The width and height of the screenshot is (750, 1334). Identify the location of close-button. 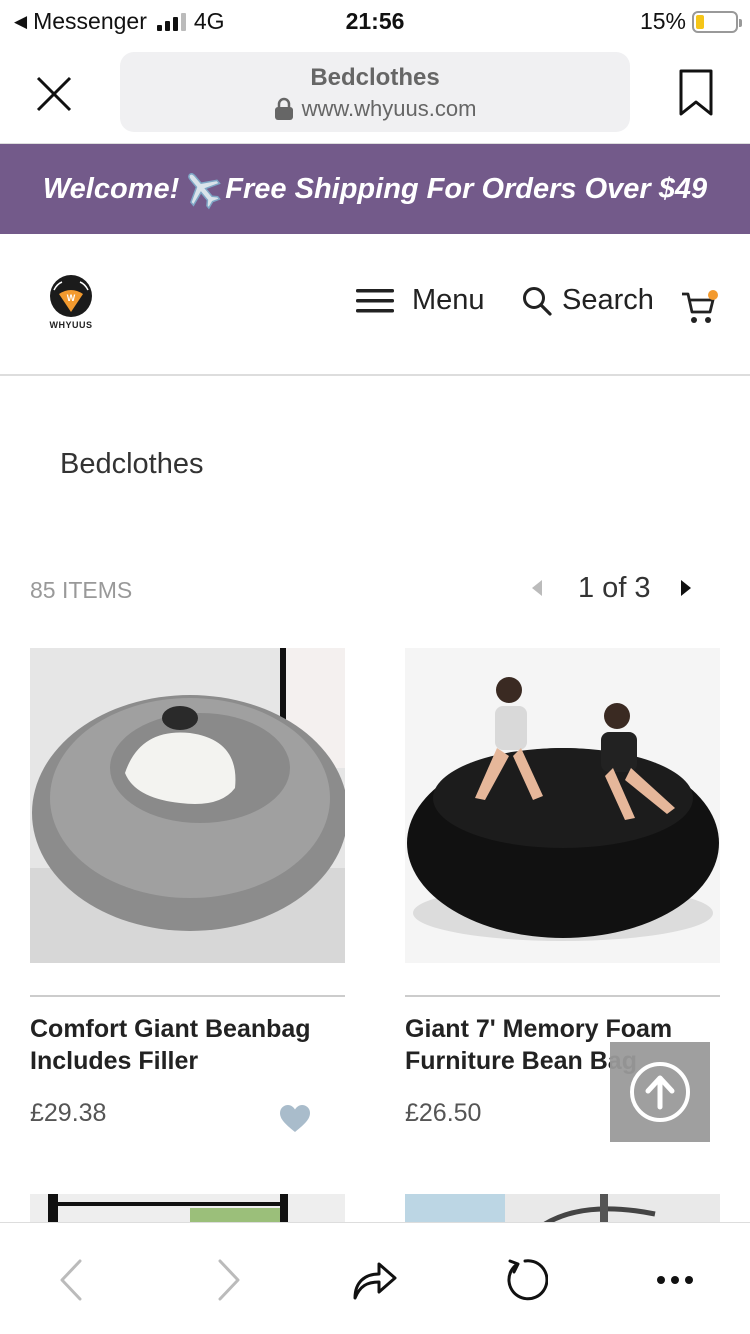
(54, 94).